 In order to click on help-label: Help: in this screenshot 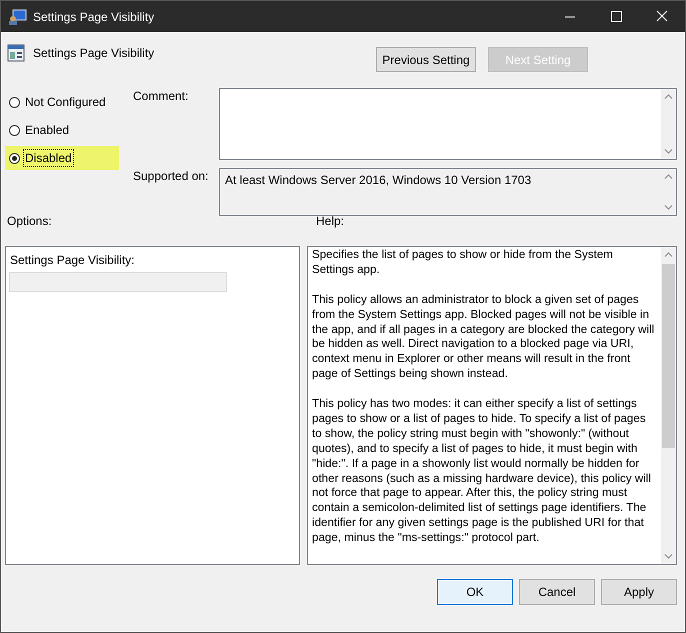, I will do `click(330, 221)`.